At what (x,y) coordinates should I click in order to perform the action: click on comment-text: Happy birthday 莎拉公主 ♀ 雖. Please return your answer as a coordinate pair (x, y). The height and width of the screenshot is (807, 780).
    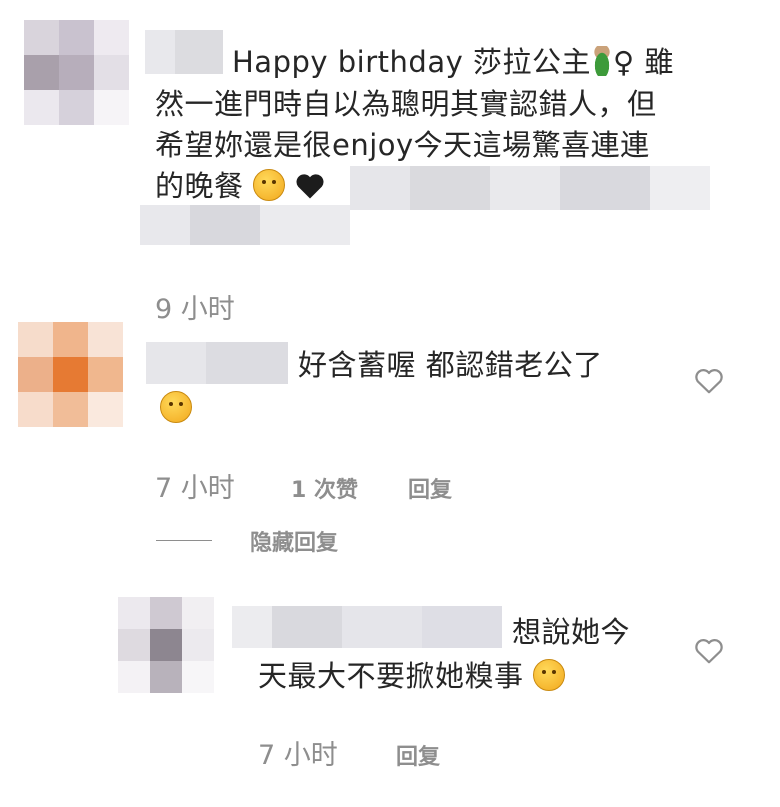
    Looking at the image, I should click on (453, 62).